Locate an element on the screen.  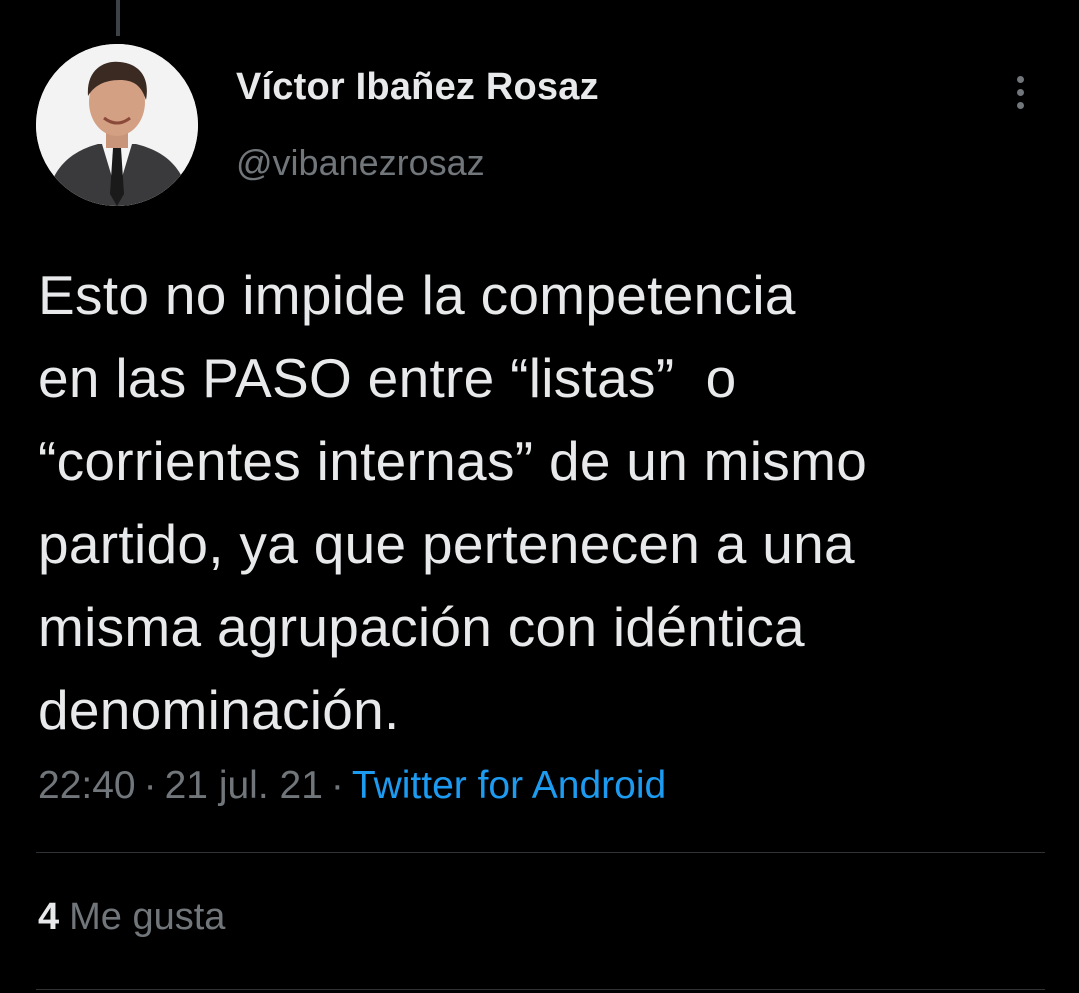
thread-connector-line is located at coordinates (118, 18).